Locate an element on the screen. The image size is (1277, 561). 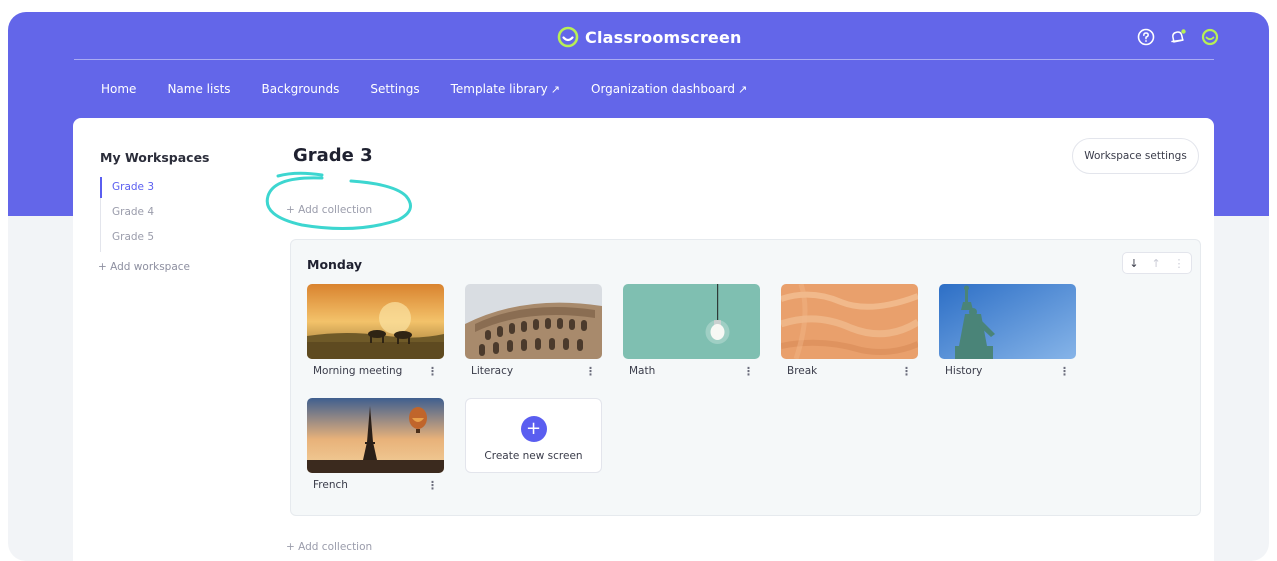
screen-tile: Math ⋮ is located at coordinates (691, 333).